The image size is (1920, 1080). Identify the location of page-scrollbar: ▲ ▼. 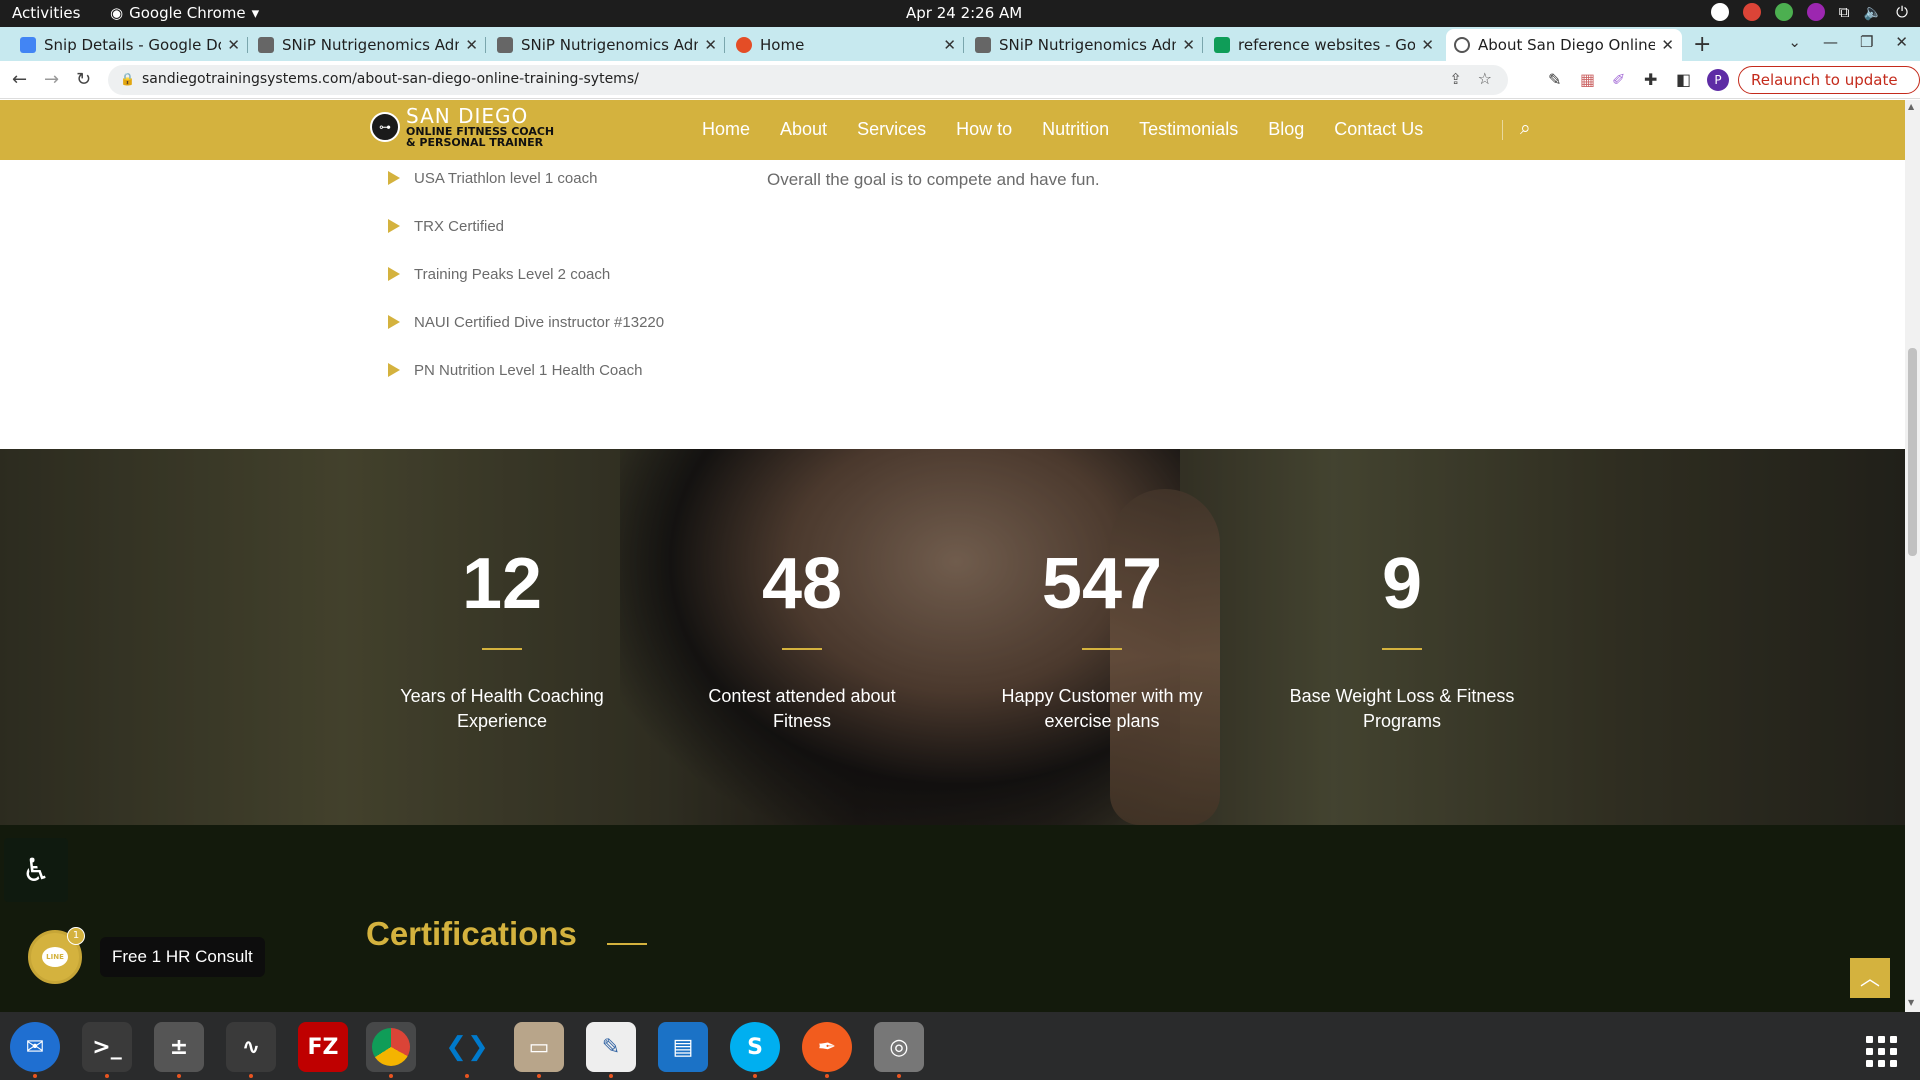
(1912, 556).